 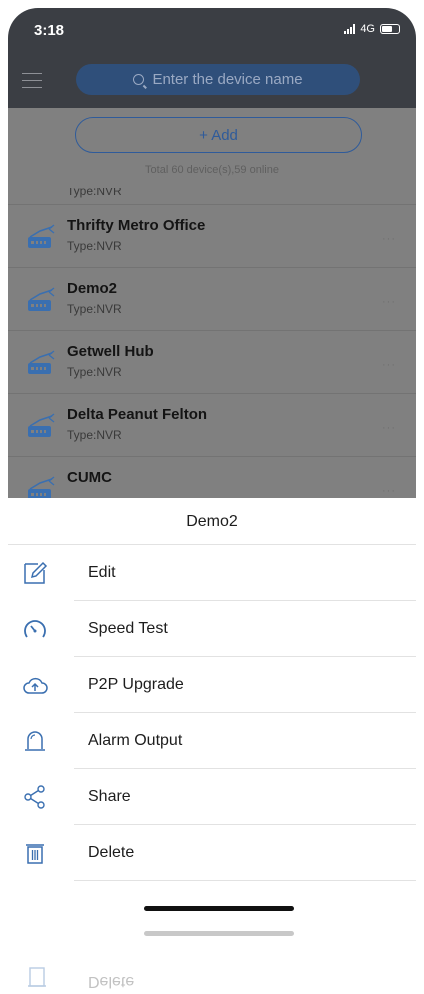 I want to click on cloud-upload-icon, so click(x=35, y=685).